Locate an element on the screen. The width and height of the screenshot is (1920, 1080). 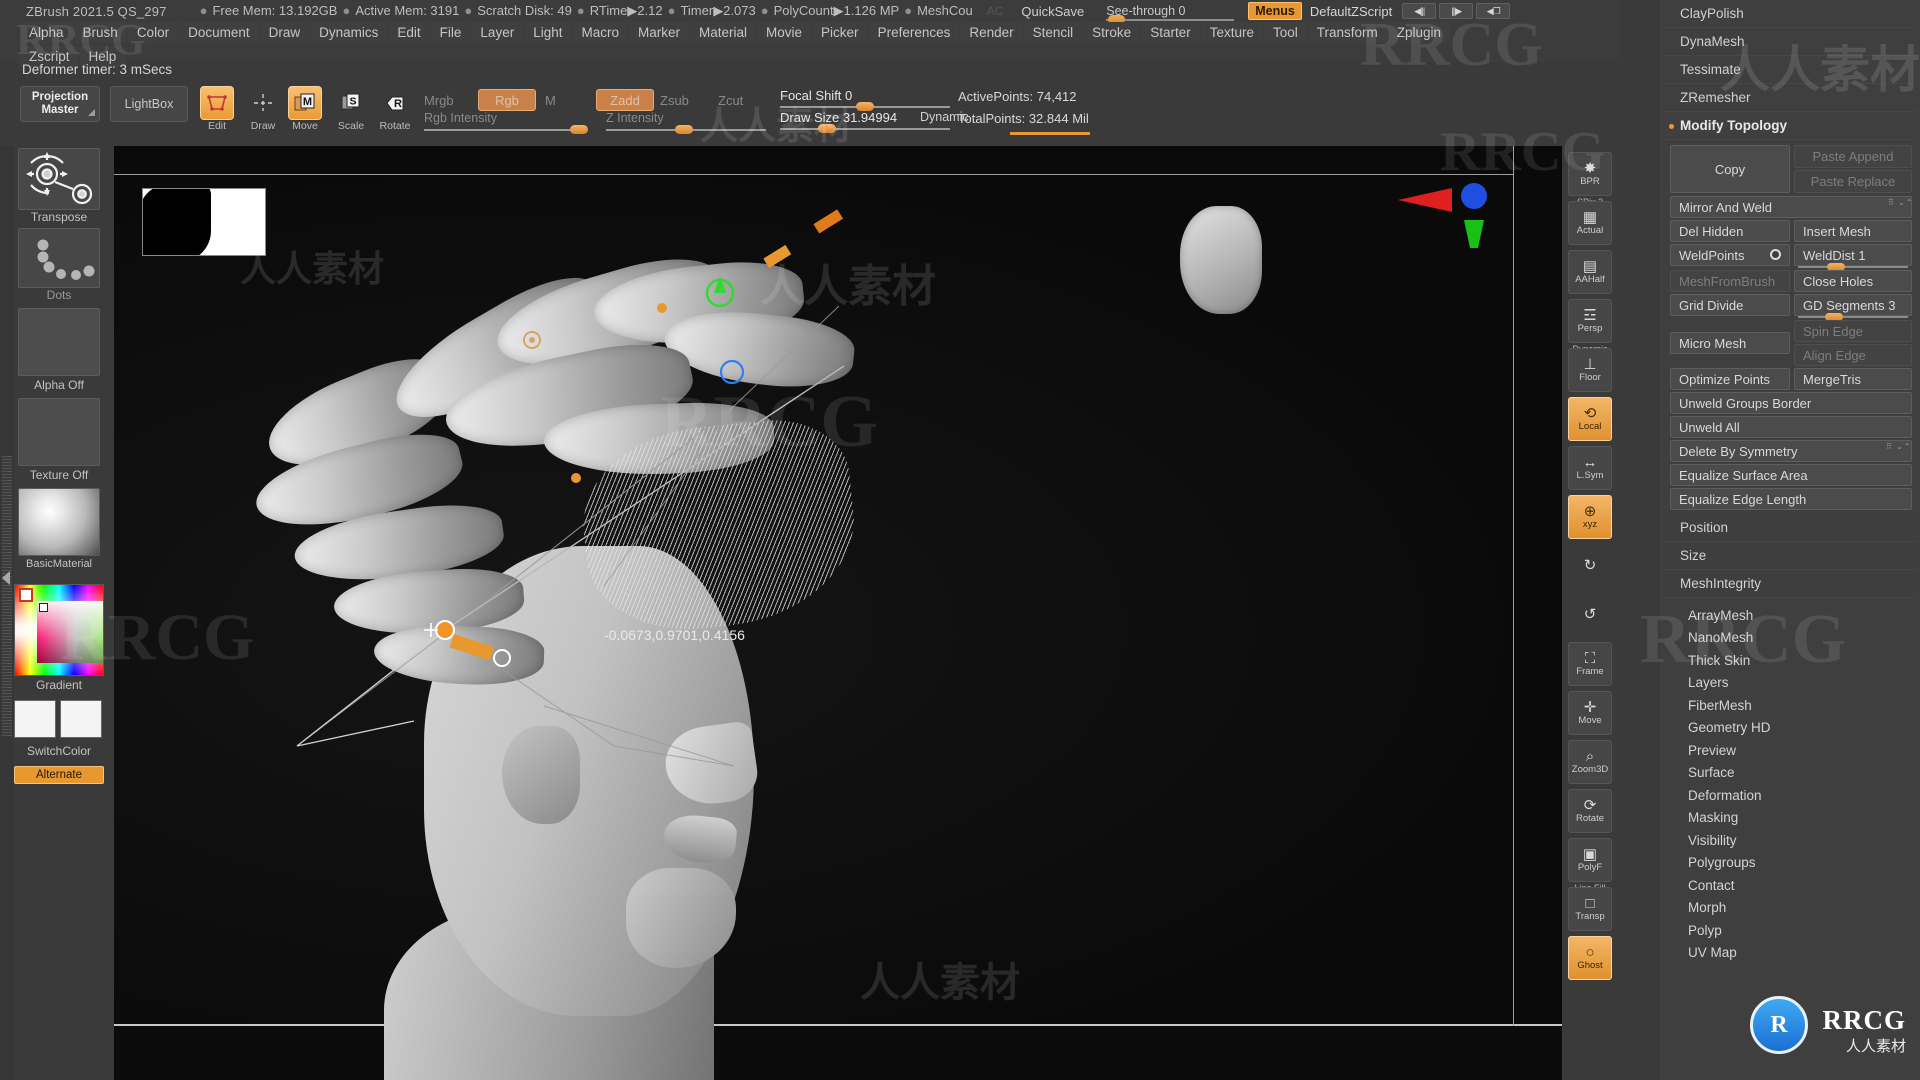
menus-toggle-button: Menus is located at coordinates (1275, 11).